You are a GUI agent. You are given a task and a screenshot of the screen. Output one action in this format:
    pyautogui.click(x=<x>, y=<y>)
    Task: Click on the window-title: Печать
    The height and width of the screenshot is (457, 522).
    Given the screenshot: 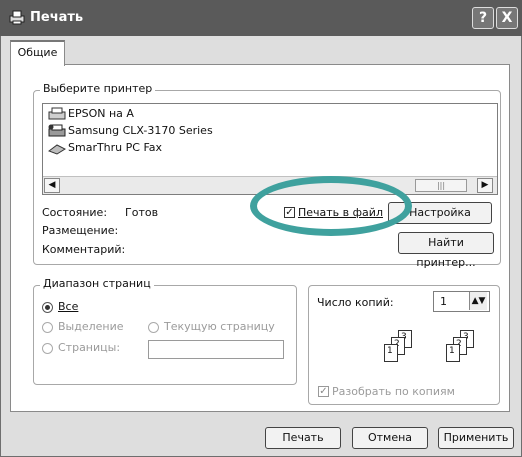 What is the action you would take?
    pyautogui.click(x=57, y=17)
    